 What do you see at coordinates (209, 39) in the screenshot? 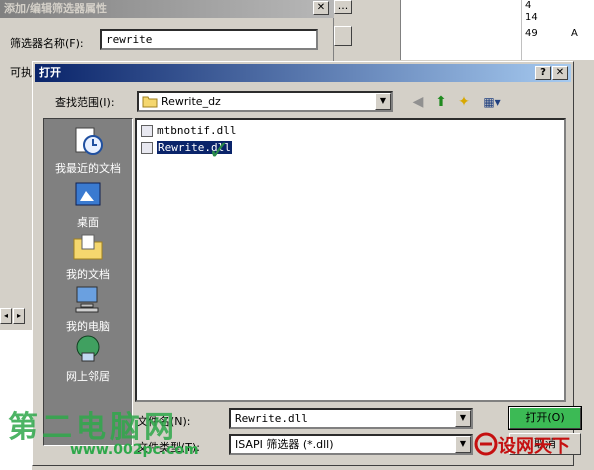
I see `filter-name-input: rewrite` at bounding box center [209, 39].